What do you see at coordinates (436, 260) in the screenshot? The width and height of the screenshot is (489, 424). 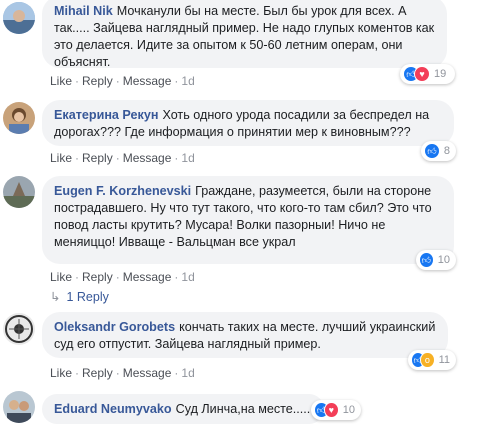 I see `reaction-summary: 👍︎ 10` at bounding box center [436, 260].